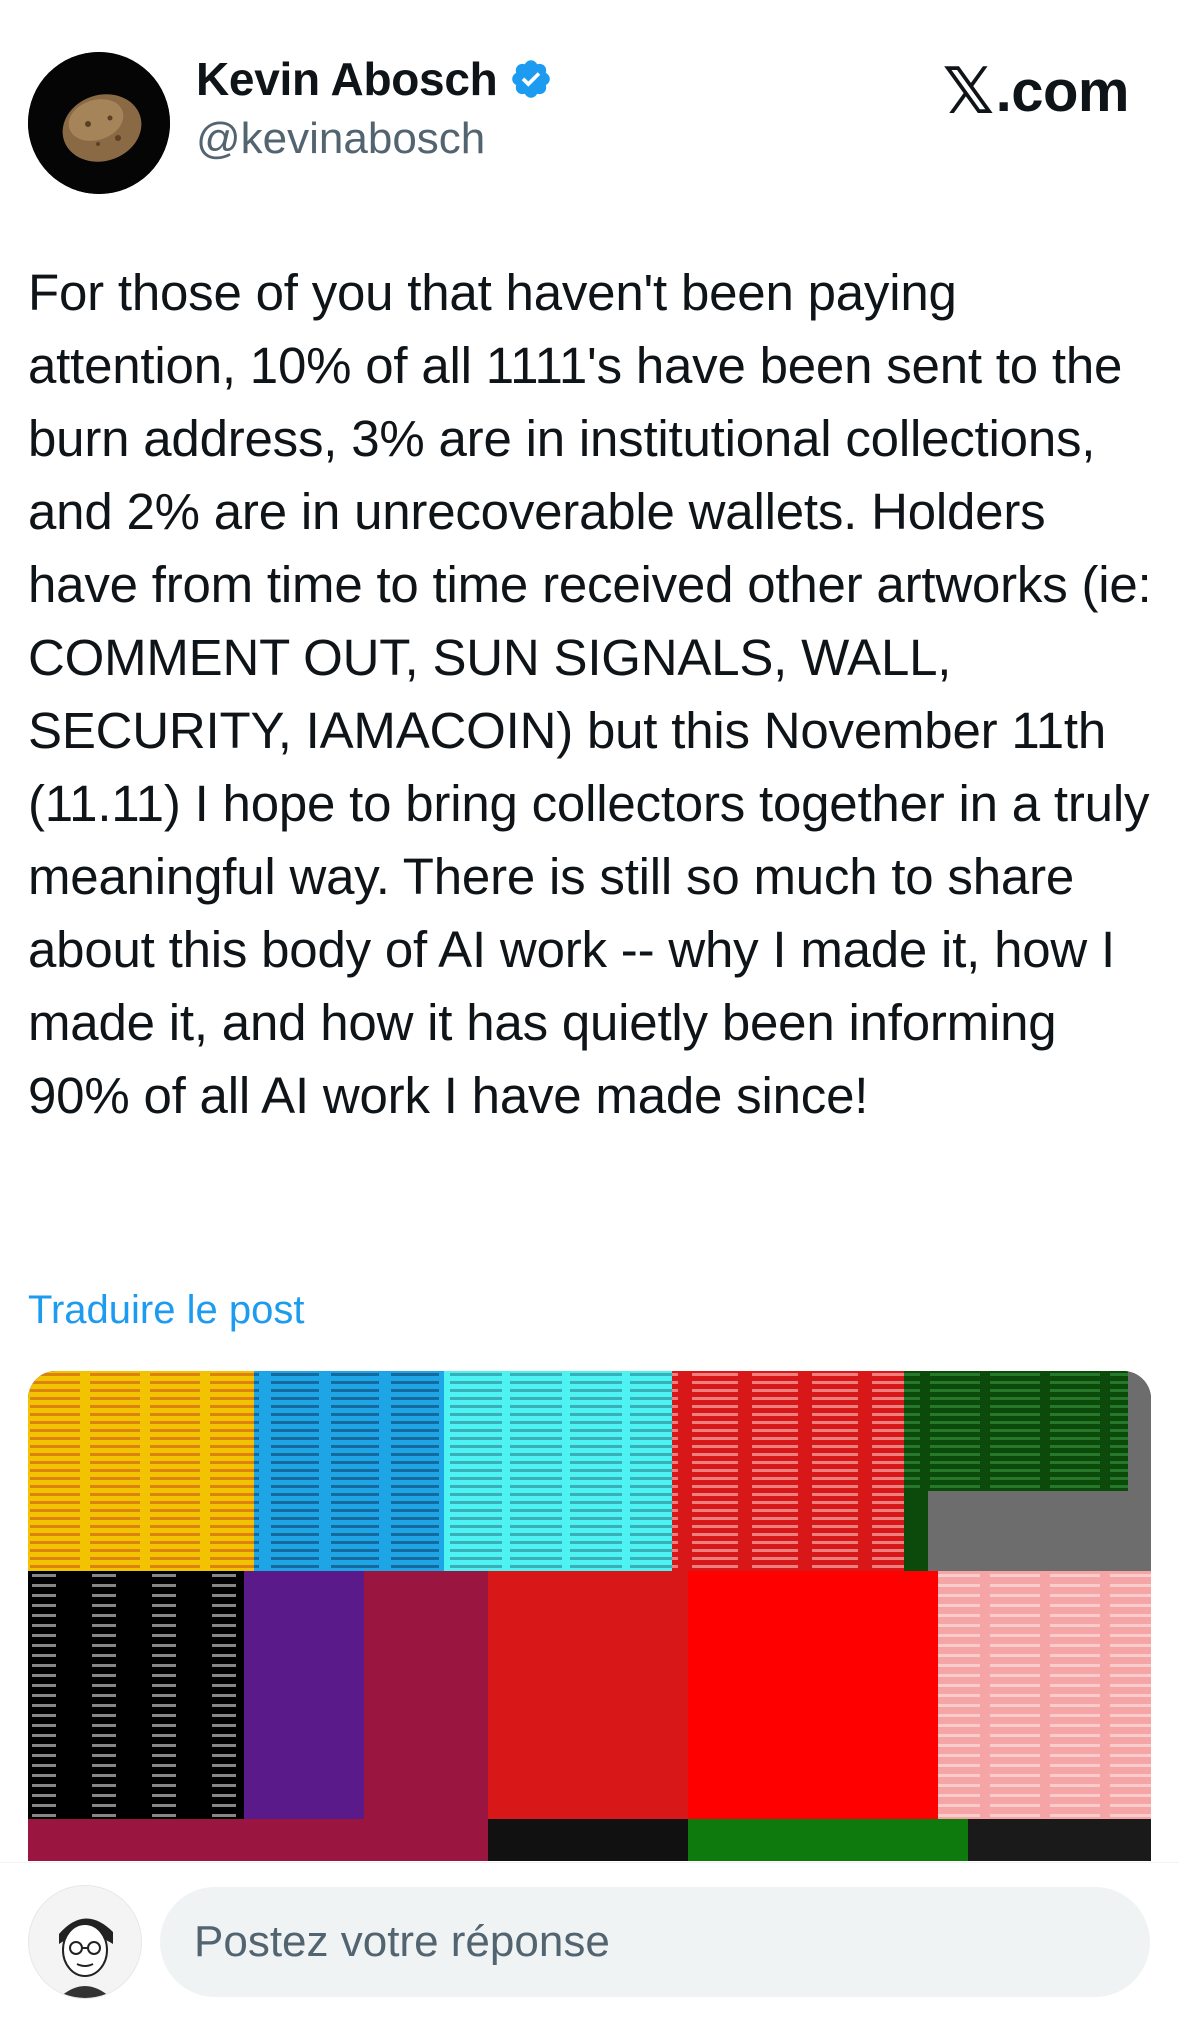  I want to click on reply-bar: Postez votre réponse, so click(589, 1939).